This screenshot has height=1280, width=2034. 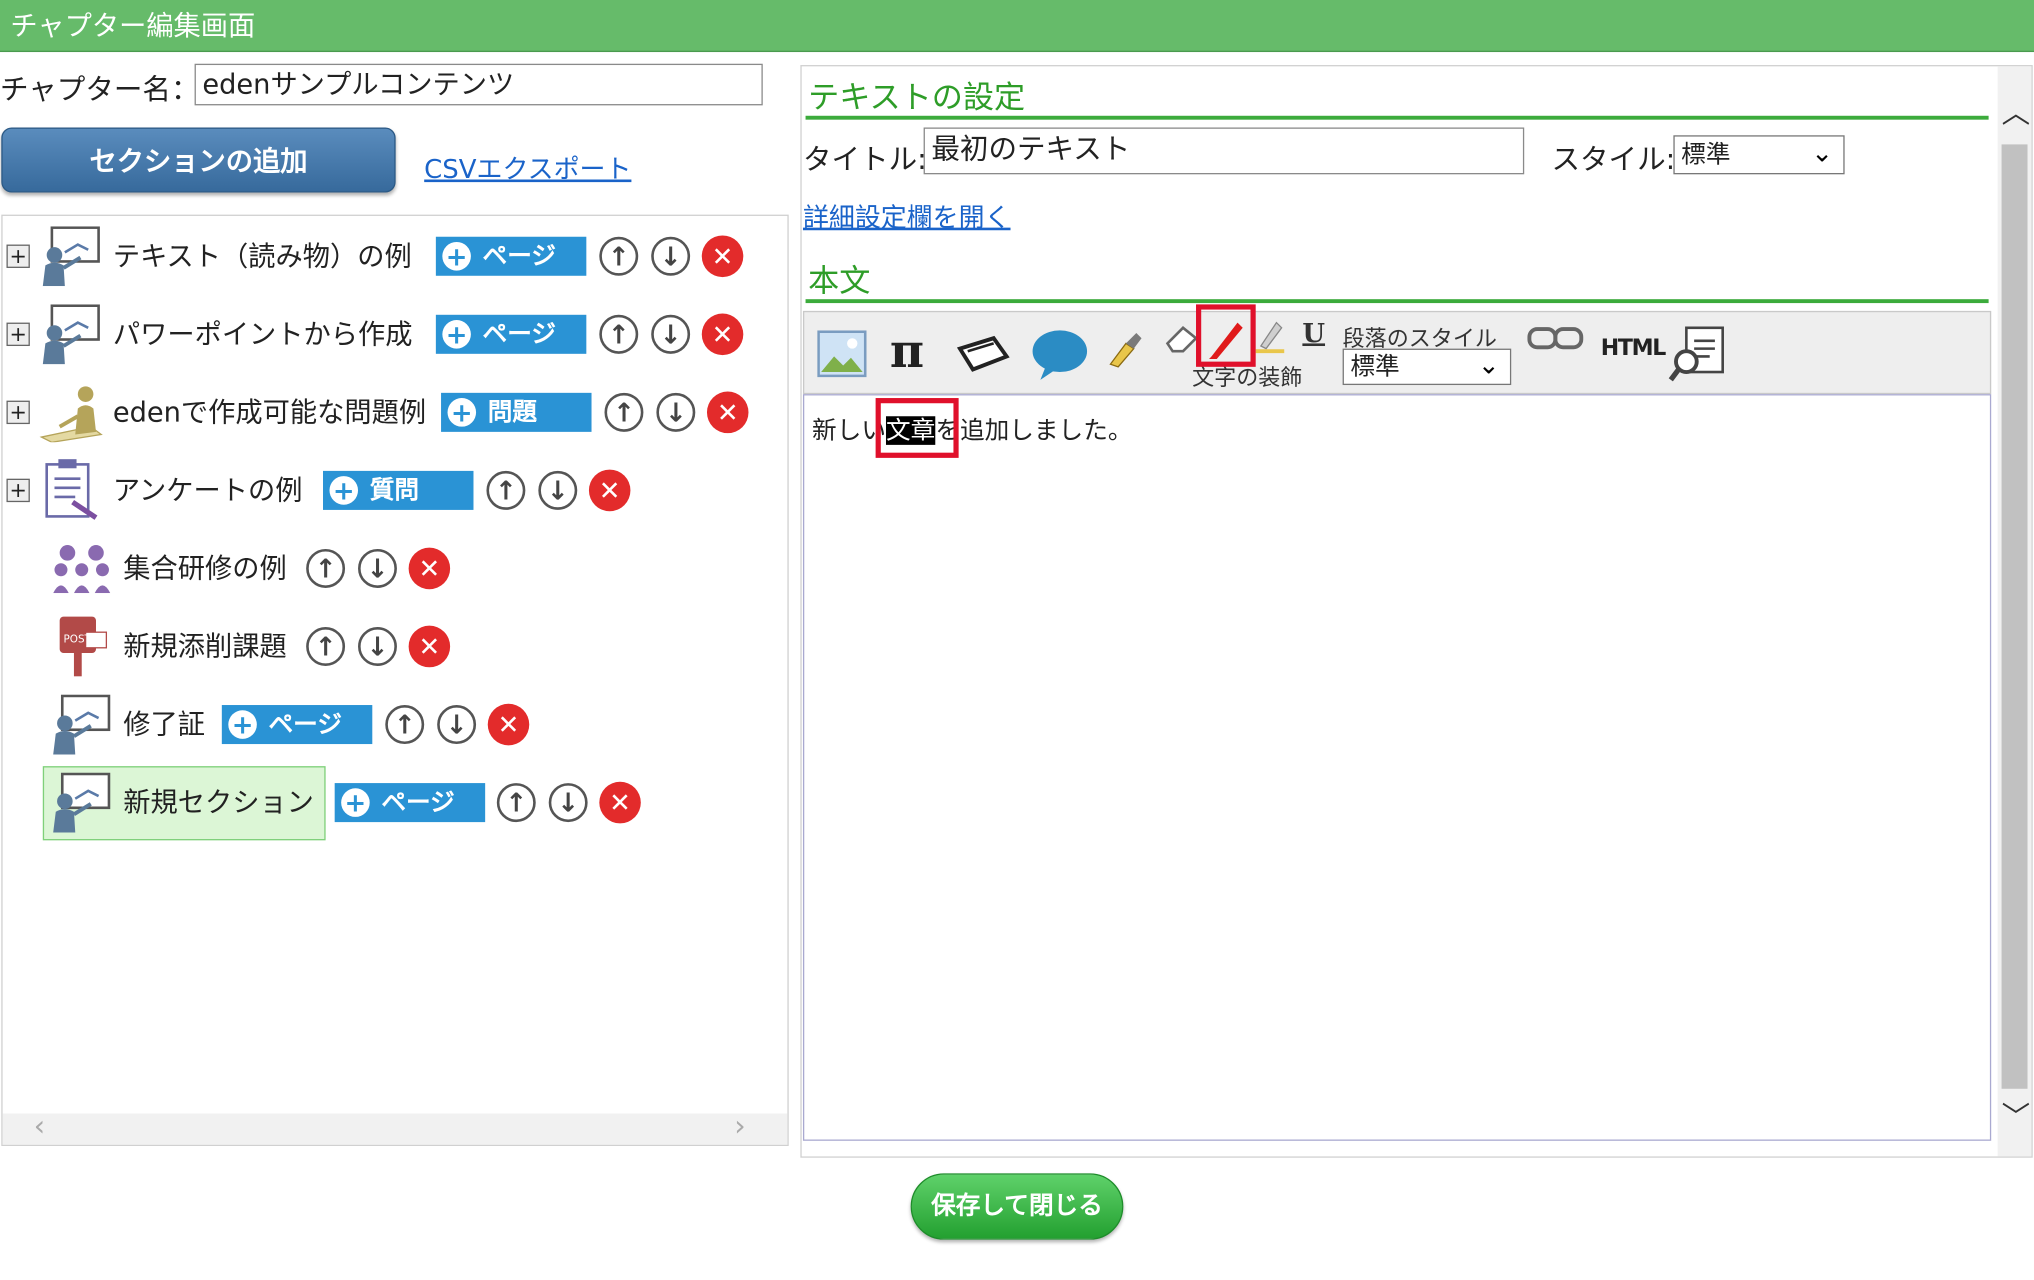 I want to click on style-select: 標準 ⌄, so click(x=1759, y=155).